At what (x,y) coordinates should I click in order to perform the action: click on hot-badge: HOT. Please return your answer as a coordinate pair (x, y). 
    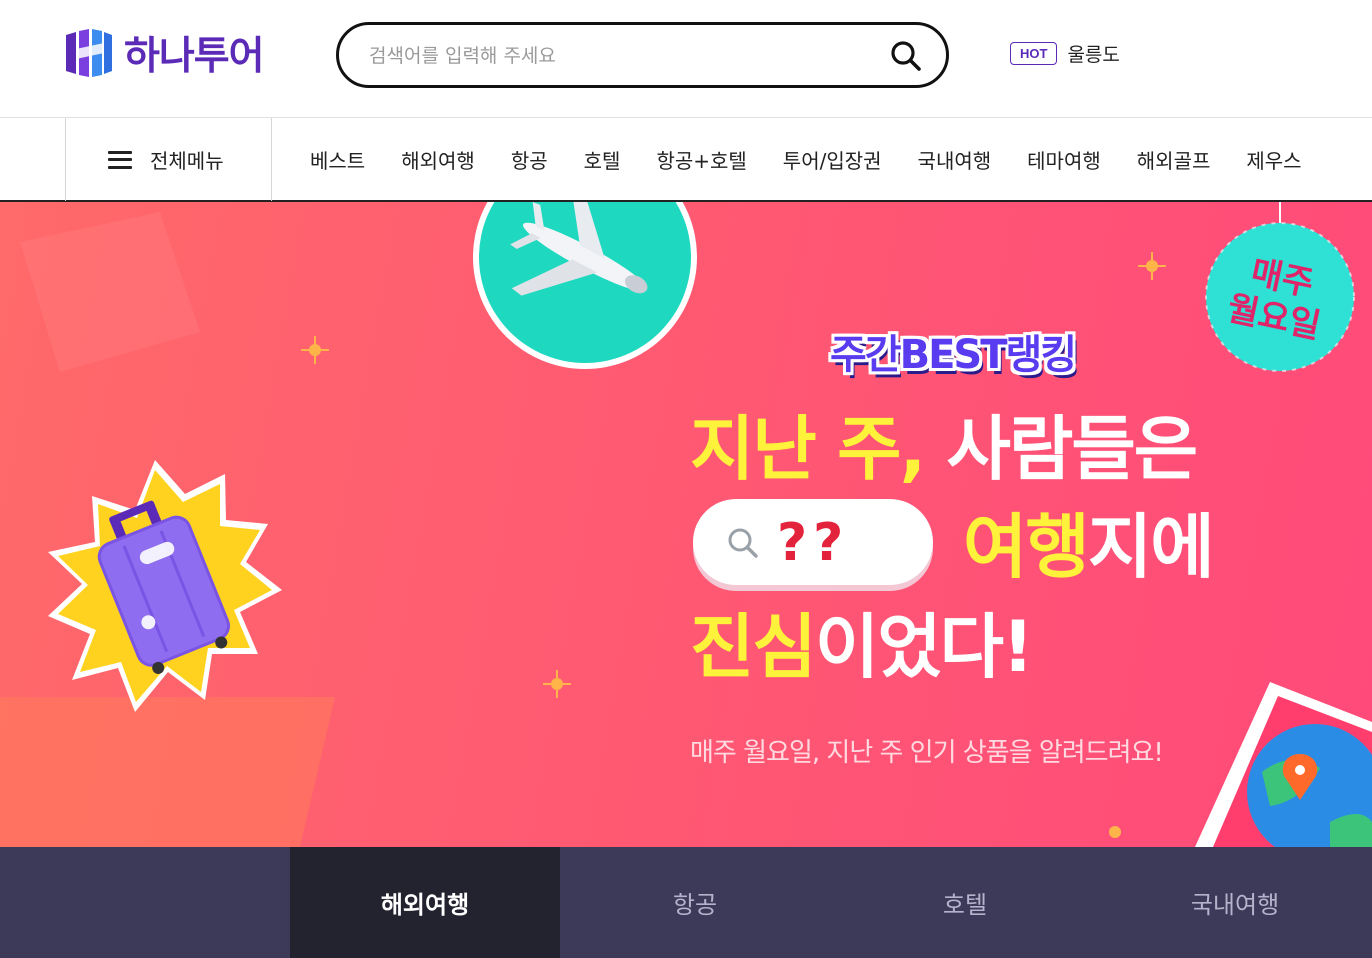
    Looking at the image, I should click on (1034, 53).